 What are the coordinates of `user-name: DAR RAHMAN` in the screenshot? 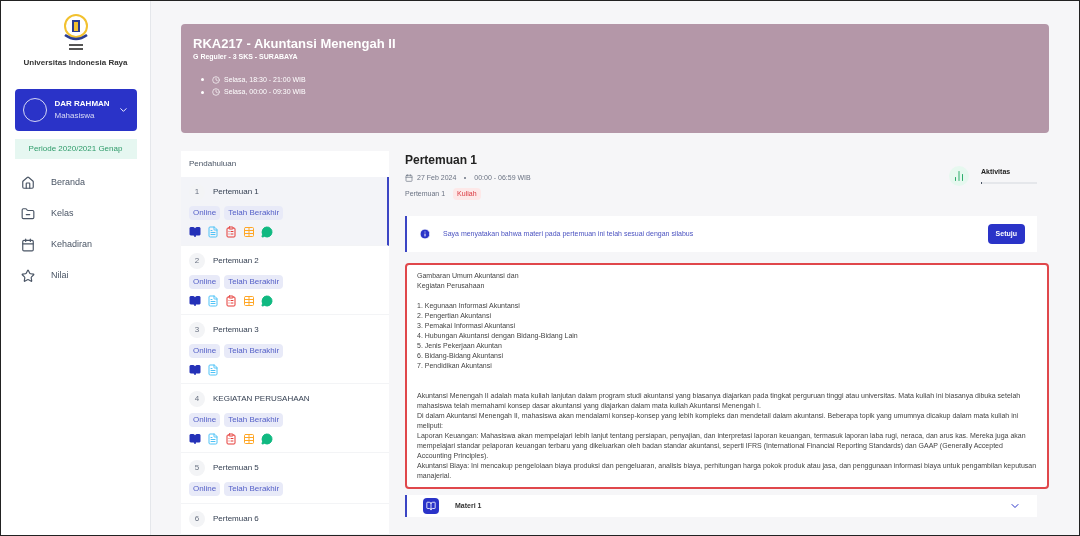 It's located at (82, 104).